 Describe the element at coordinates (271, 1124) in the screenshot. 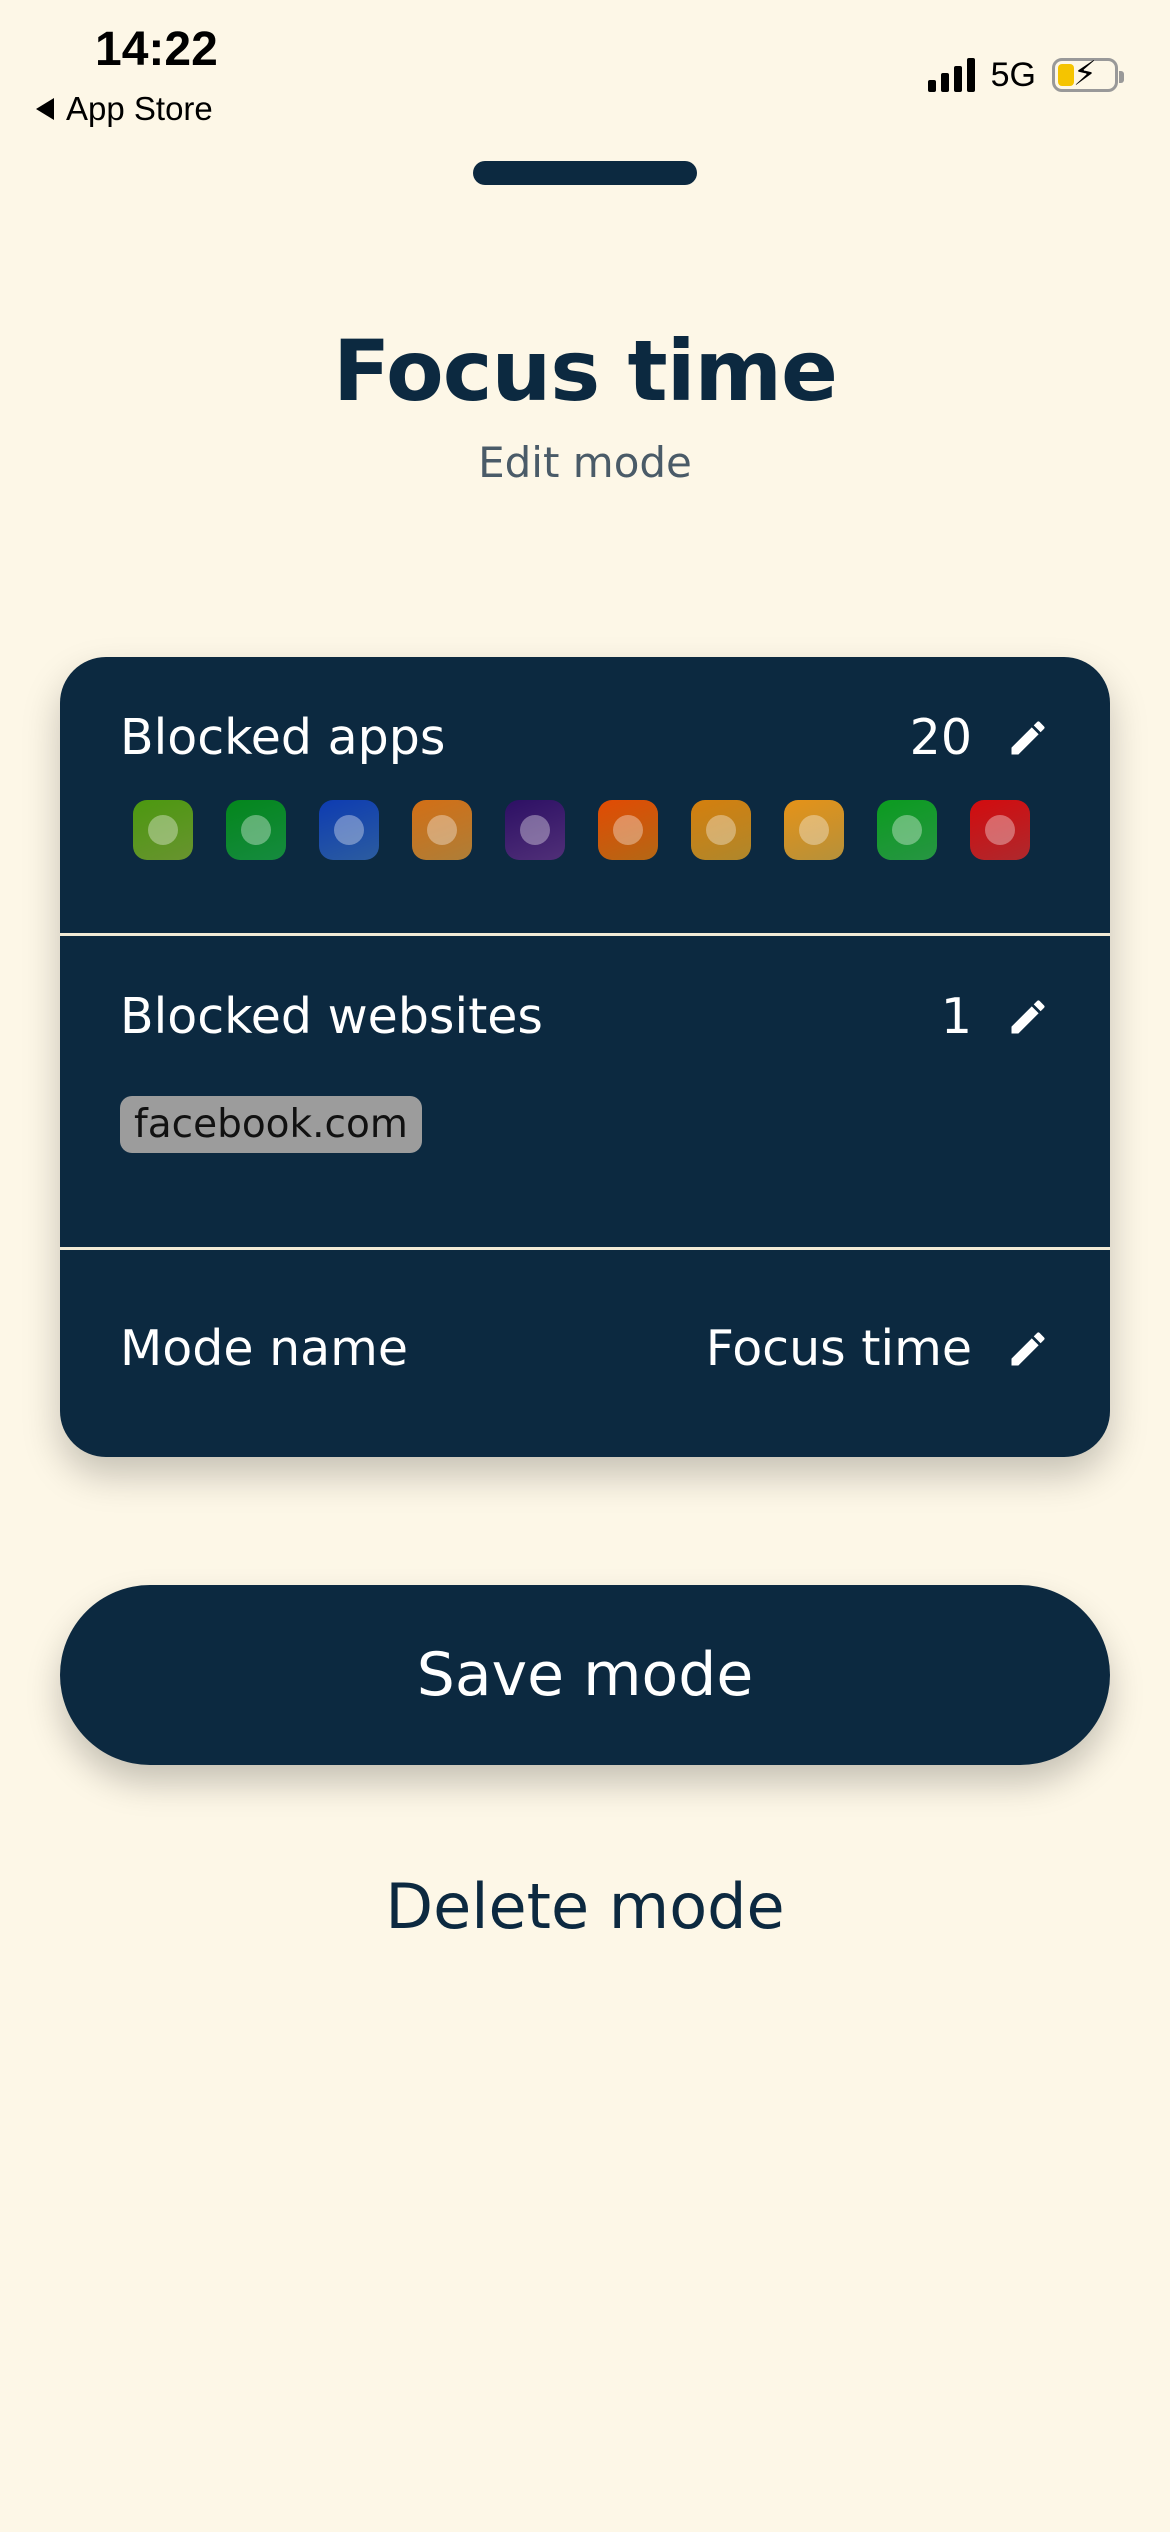

I see `website-chip: facebook.com` at that location.